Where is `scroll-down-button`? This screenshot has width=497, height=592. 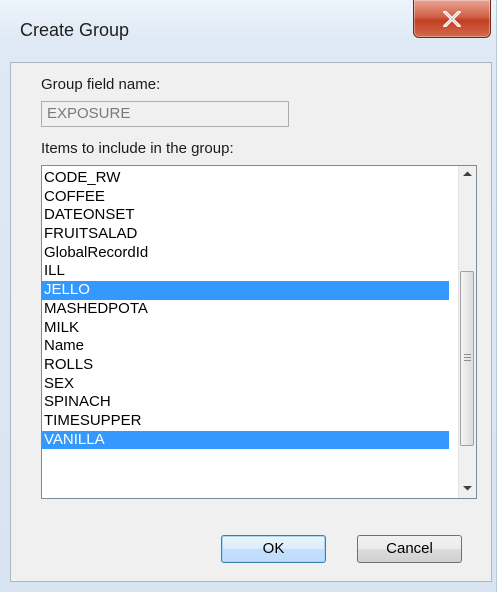 scroll-down-button is located at coordinates (467, 488).